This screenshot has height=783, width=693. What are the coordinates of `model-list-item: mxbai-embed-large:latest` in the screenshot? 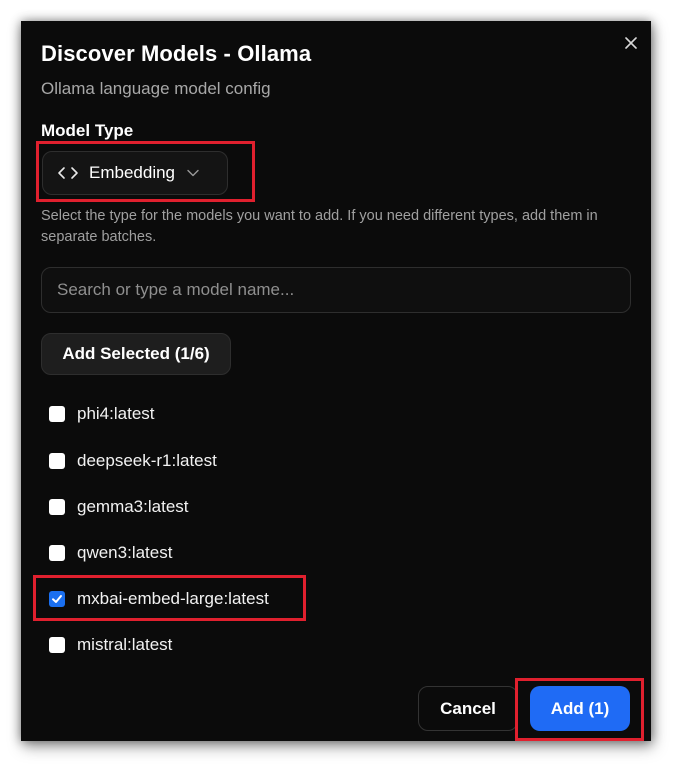 It's located at (159, 599).